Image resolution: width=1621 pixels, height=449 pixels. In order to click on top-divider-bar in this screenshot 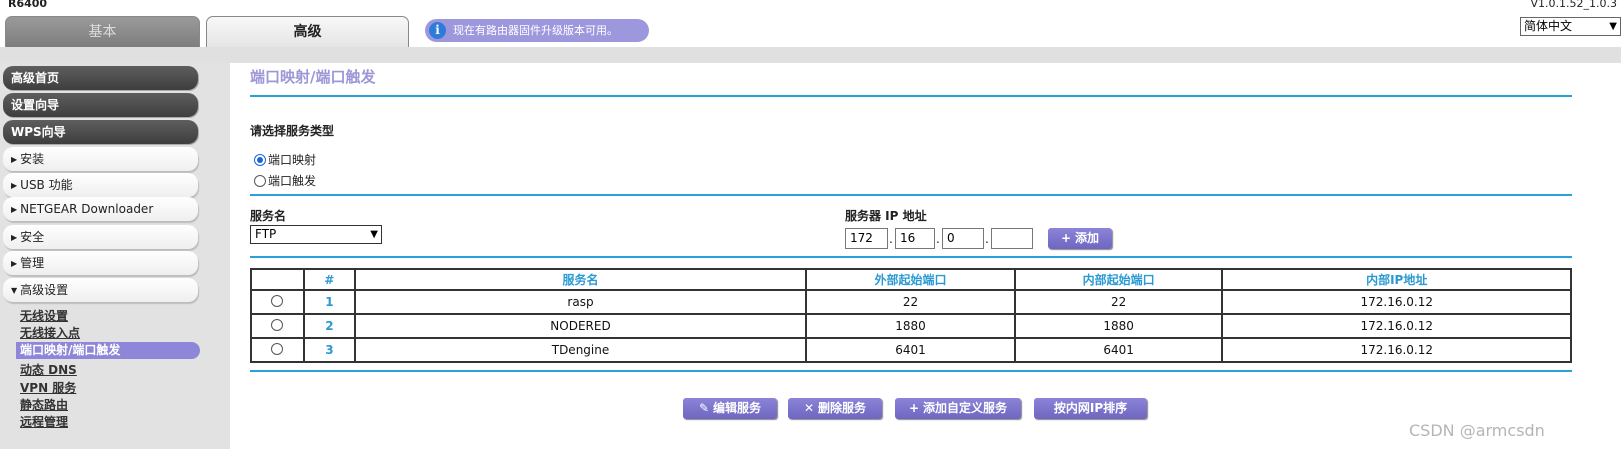, I will do `click(810, 55)`.